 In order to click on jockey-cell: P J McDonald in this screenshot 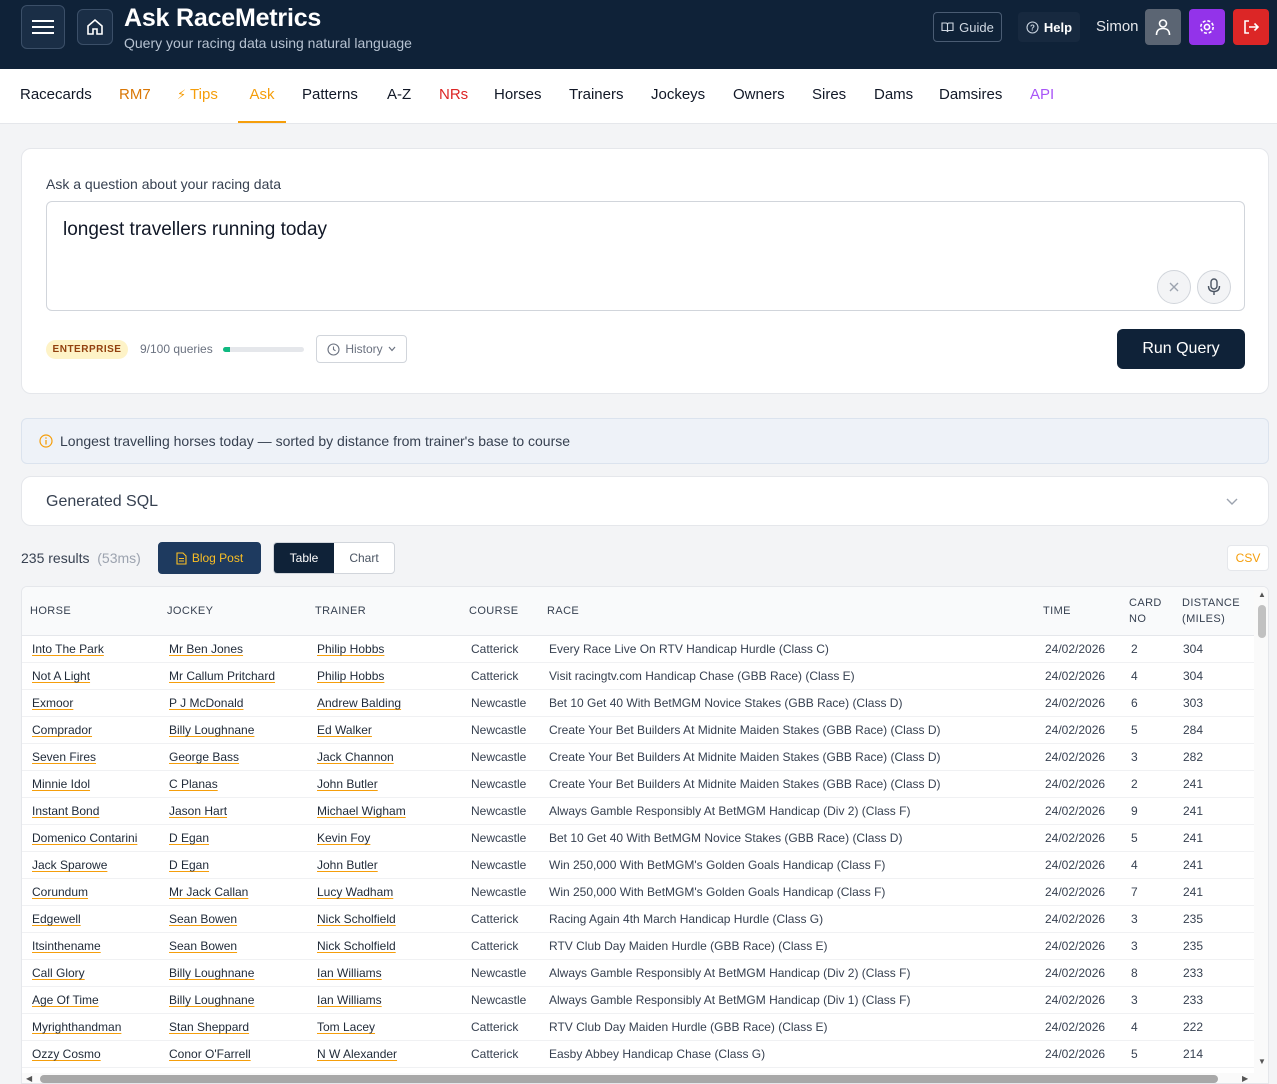, I will do `click(206, 703)`.